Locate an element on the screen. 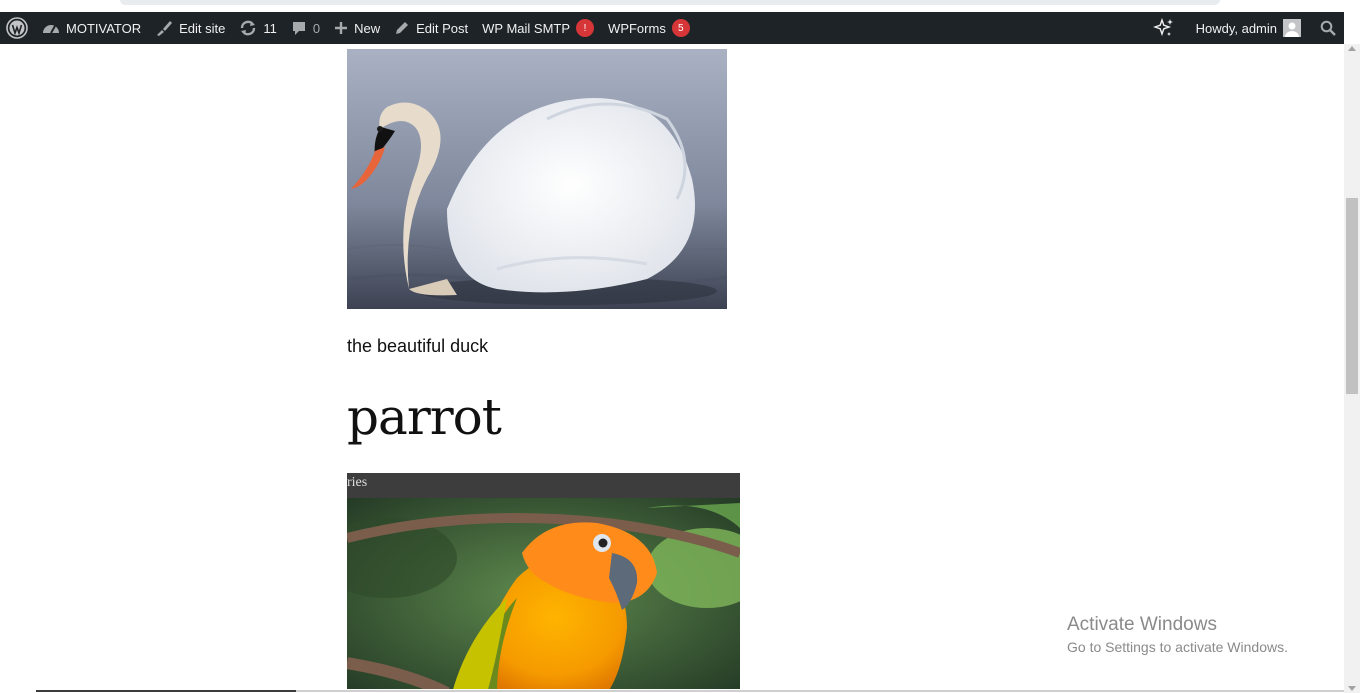 The width and height of the screenshot is (1360, 693). plus-icon is located at coordinates (341, 28).